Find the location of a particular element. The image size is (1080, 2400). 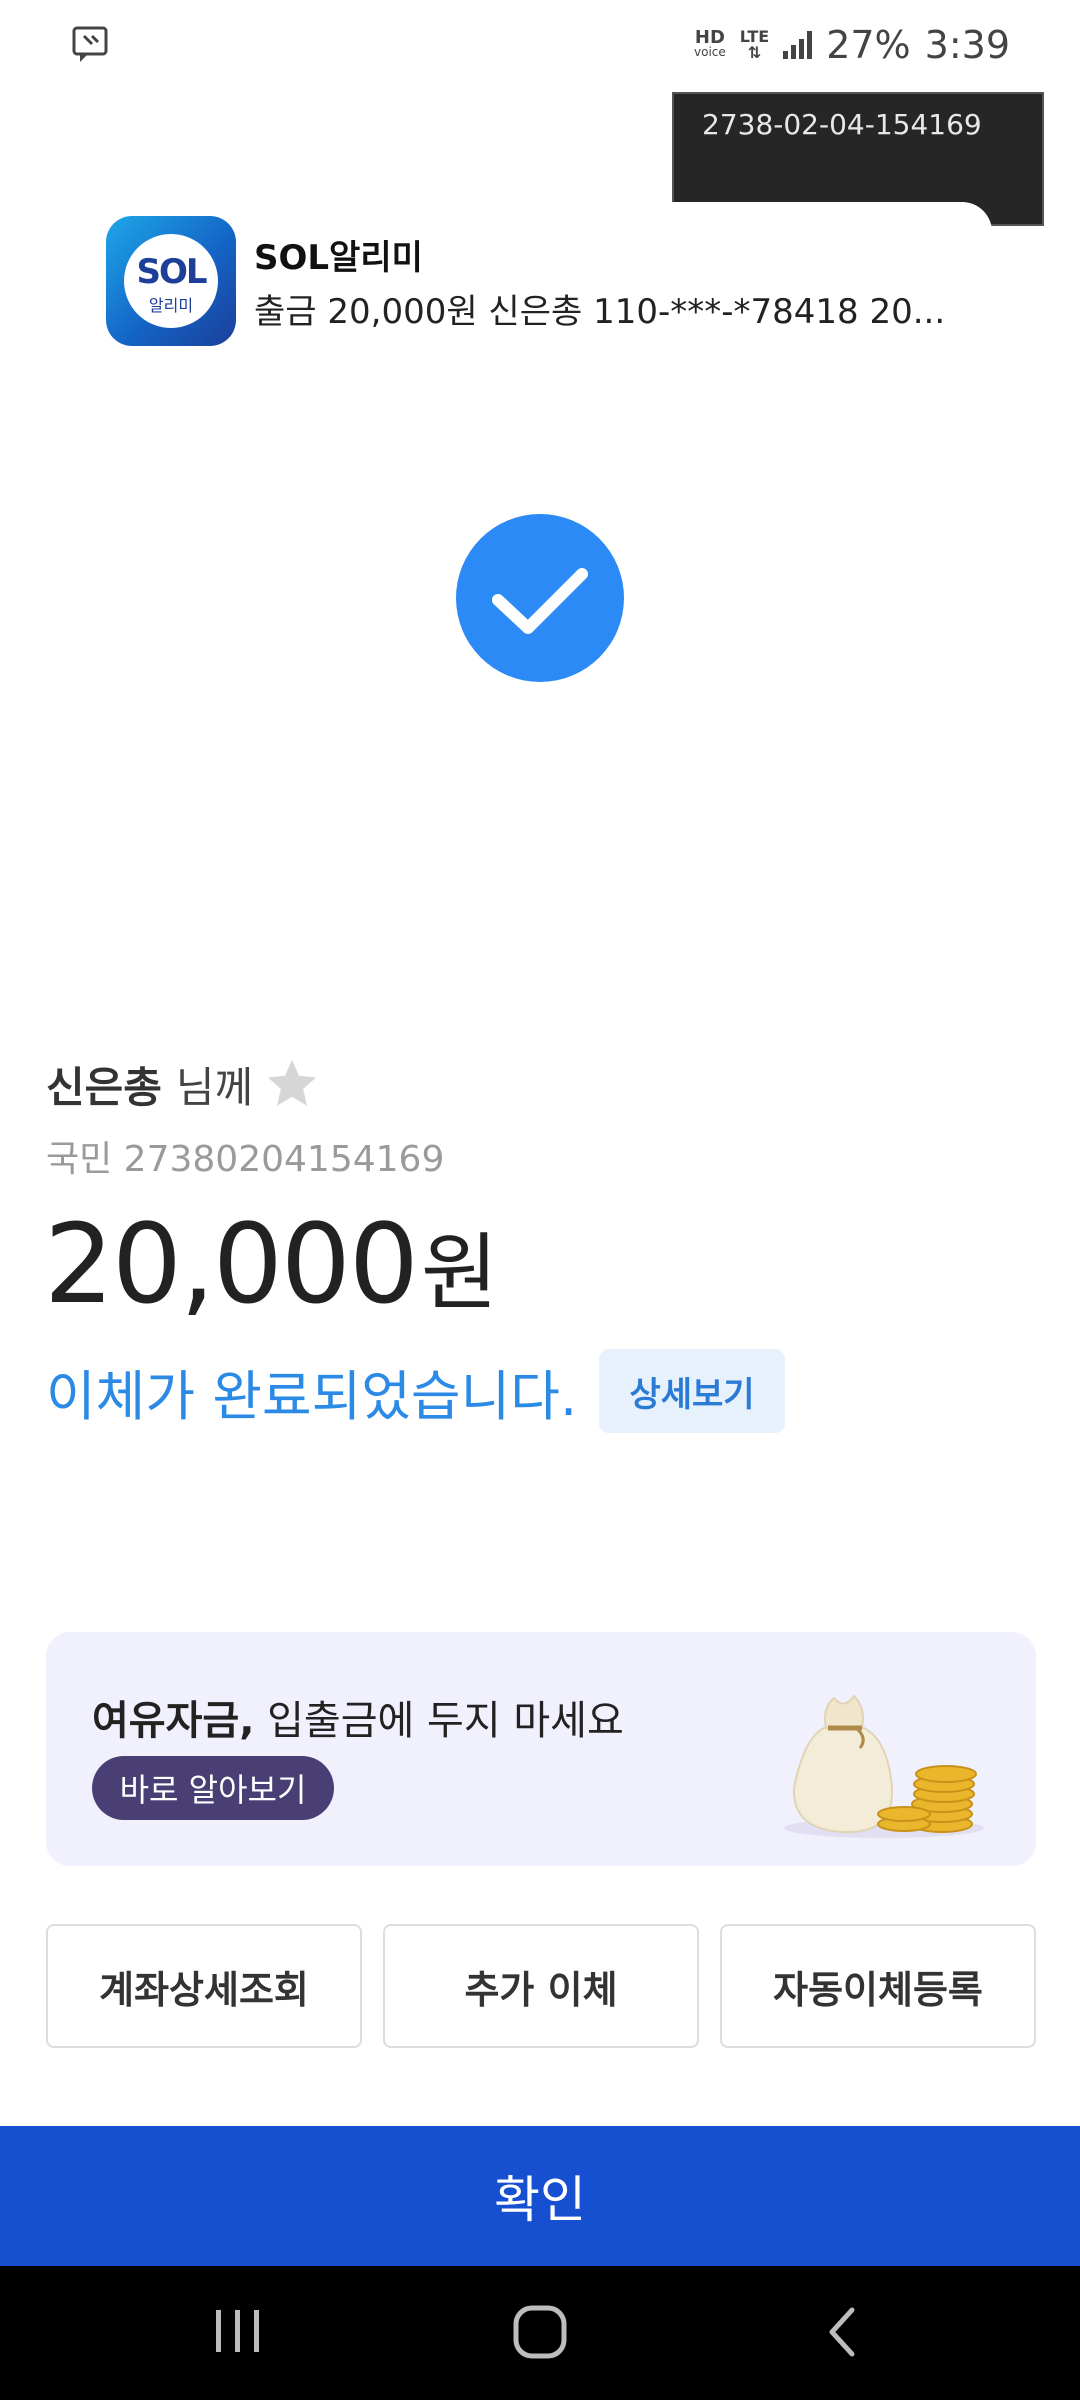

back-icon is located at coordinates (842, 2332).